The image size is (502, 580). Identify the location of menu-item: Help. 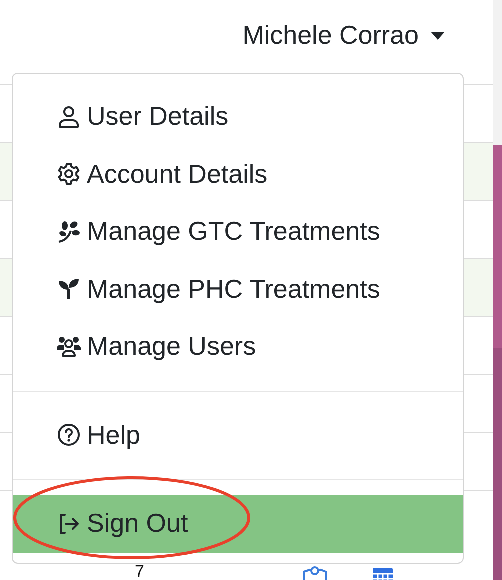
(238, 435).